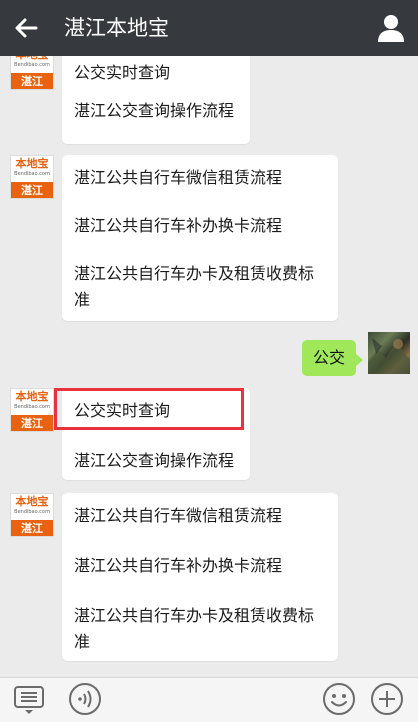 The height and width of the screenshot is (722, 418). I want to click on plus-icon, so click(387, 699).